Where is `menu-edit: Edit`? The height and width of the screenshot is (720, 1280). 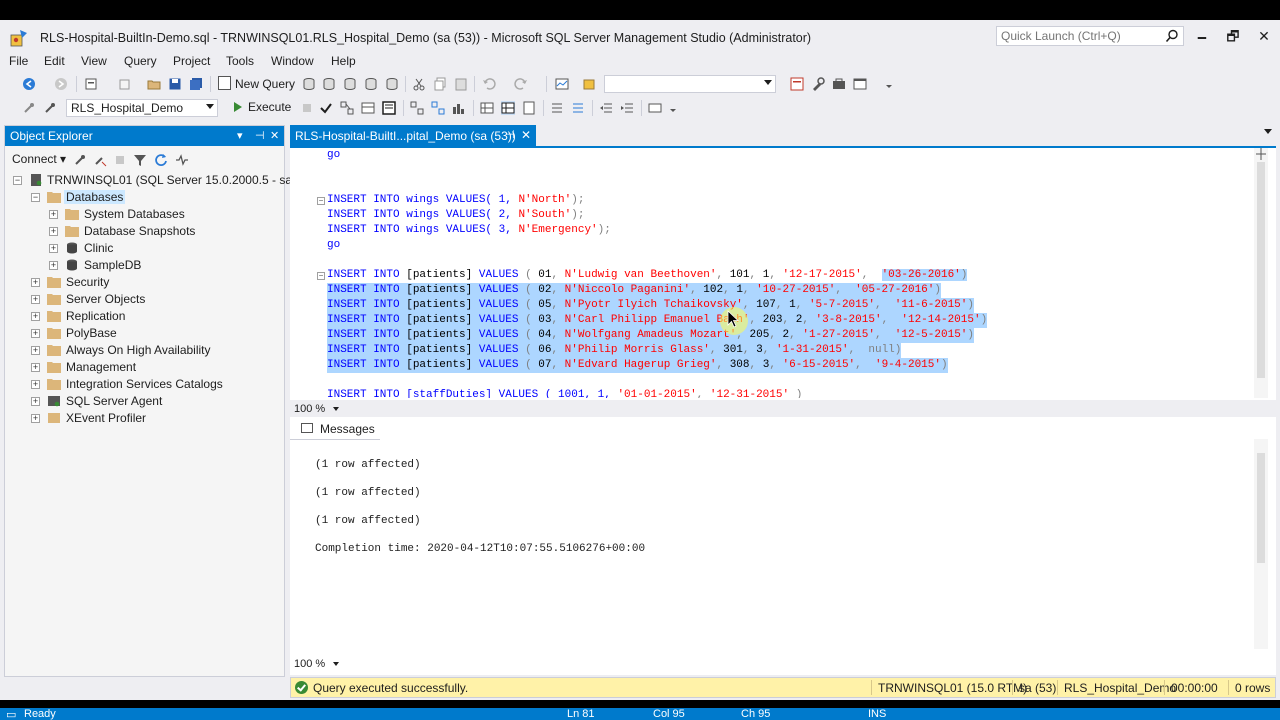
menu-edit: Edit is located at coordinates (54, 61).